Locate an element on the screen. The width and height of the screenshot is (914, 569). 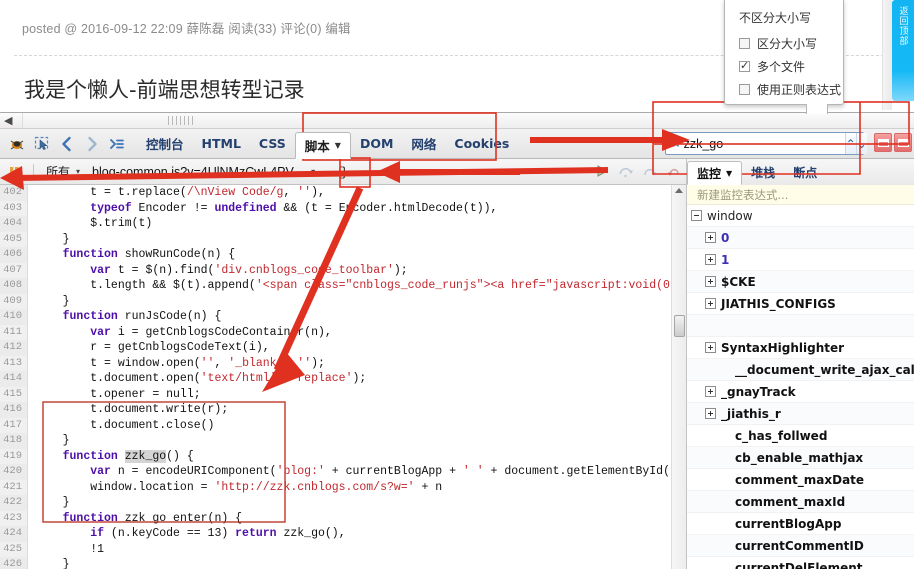
watch-row: c_has_follwed is located at coordinates (800, 436).